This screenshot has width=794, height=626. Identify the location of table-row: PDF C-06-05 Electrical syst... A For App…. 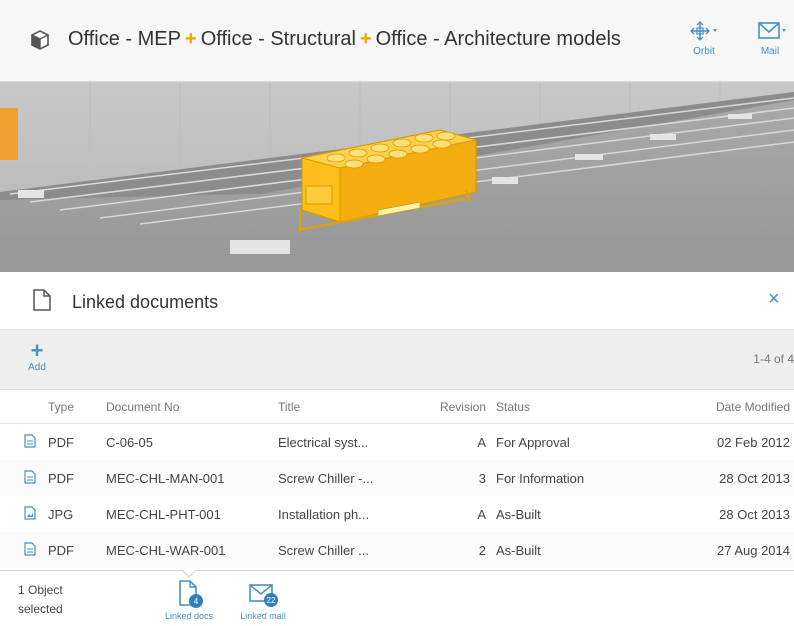
(397, 442).